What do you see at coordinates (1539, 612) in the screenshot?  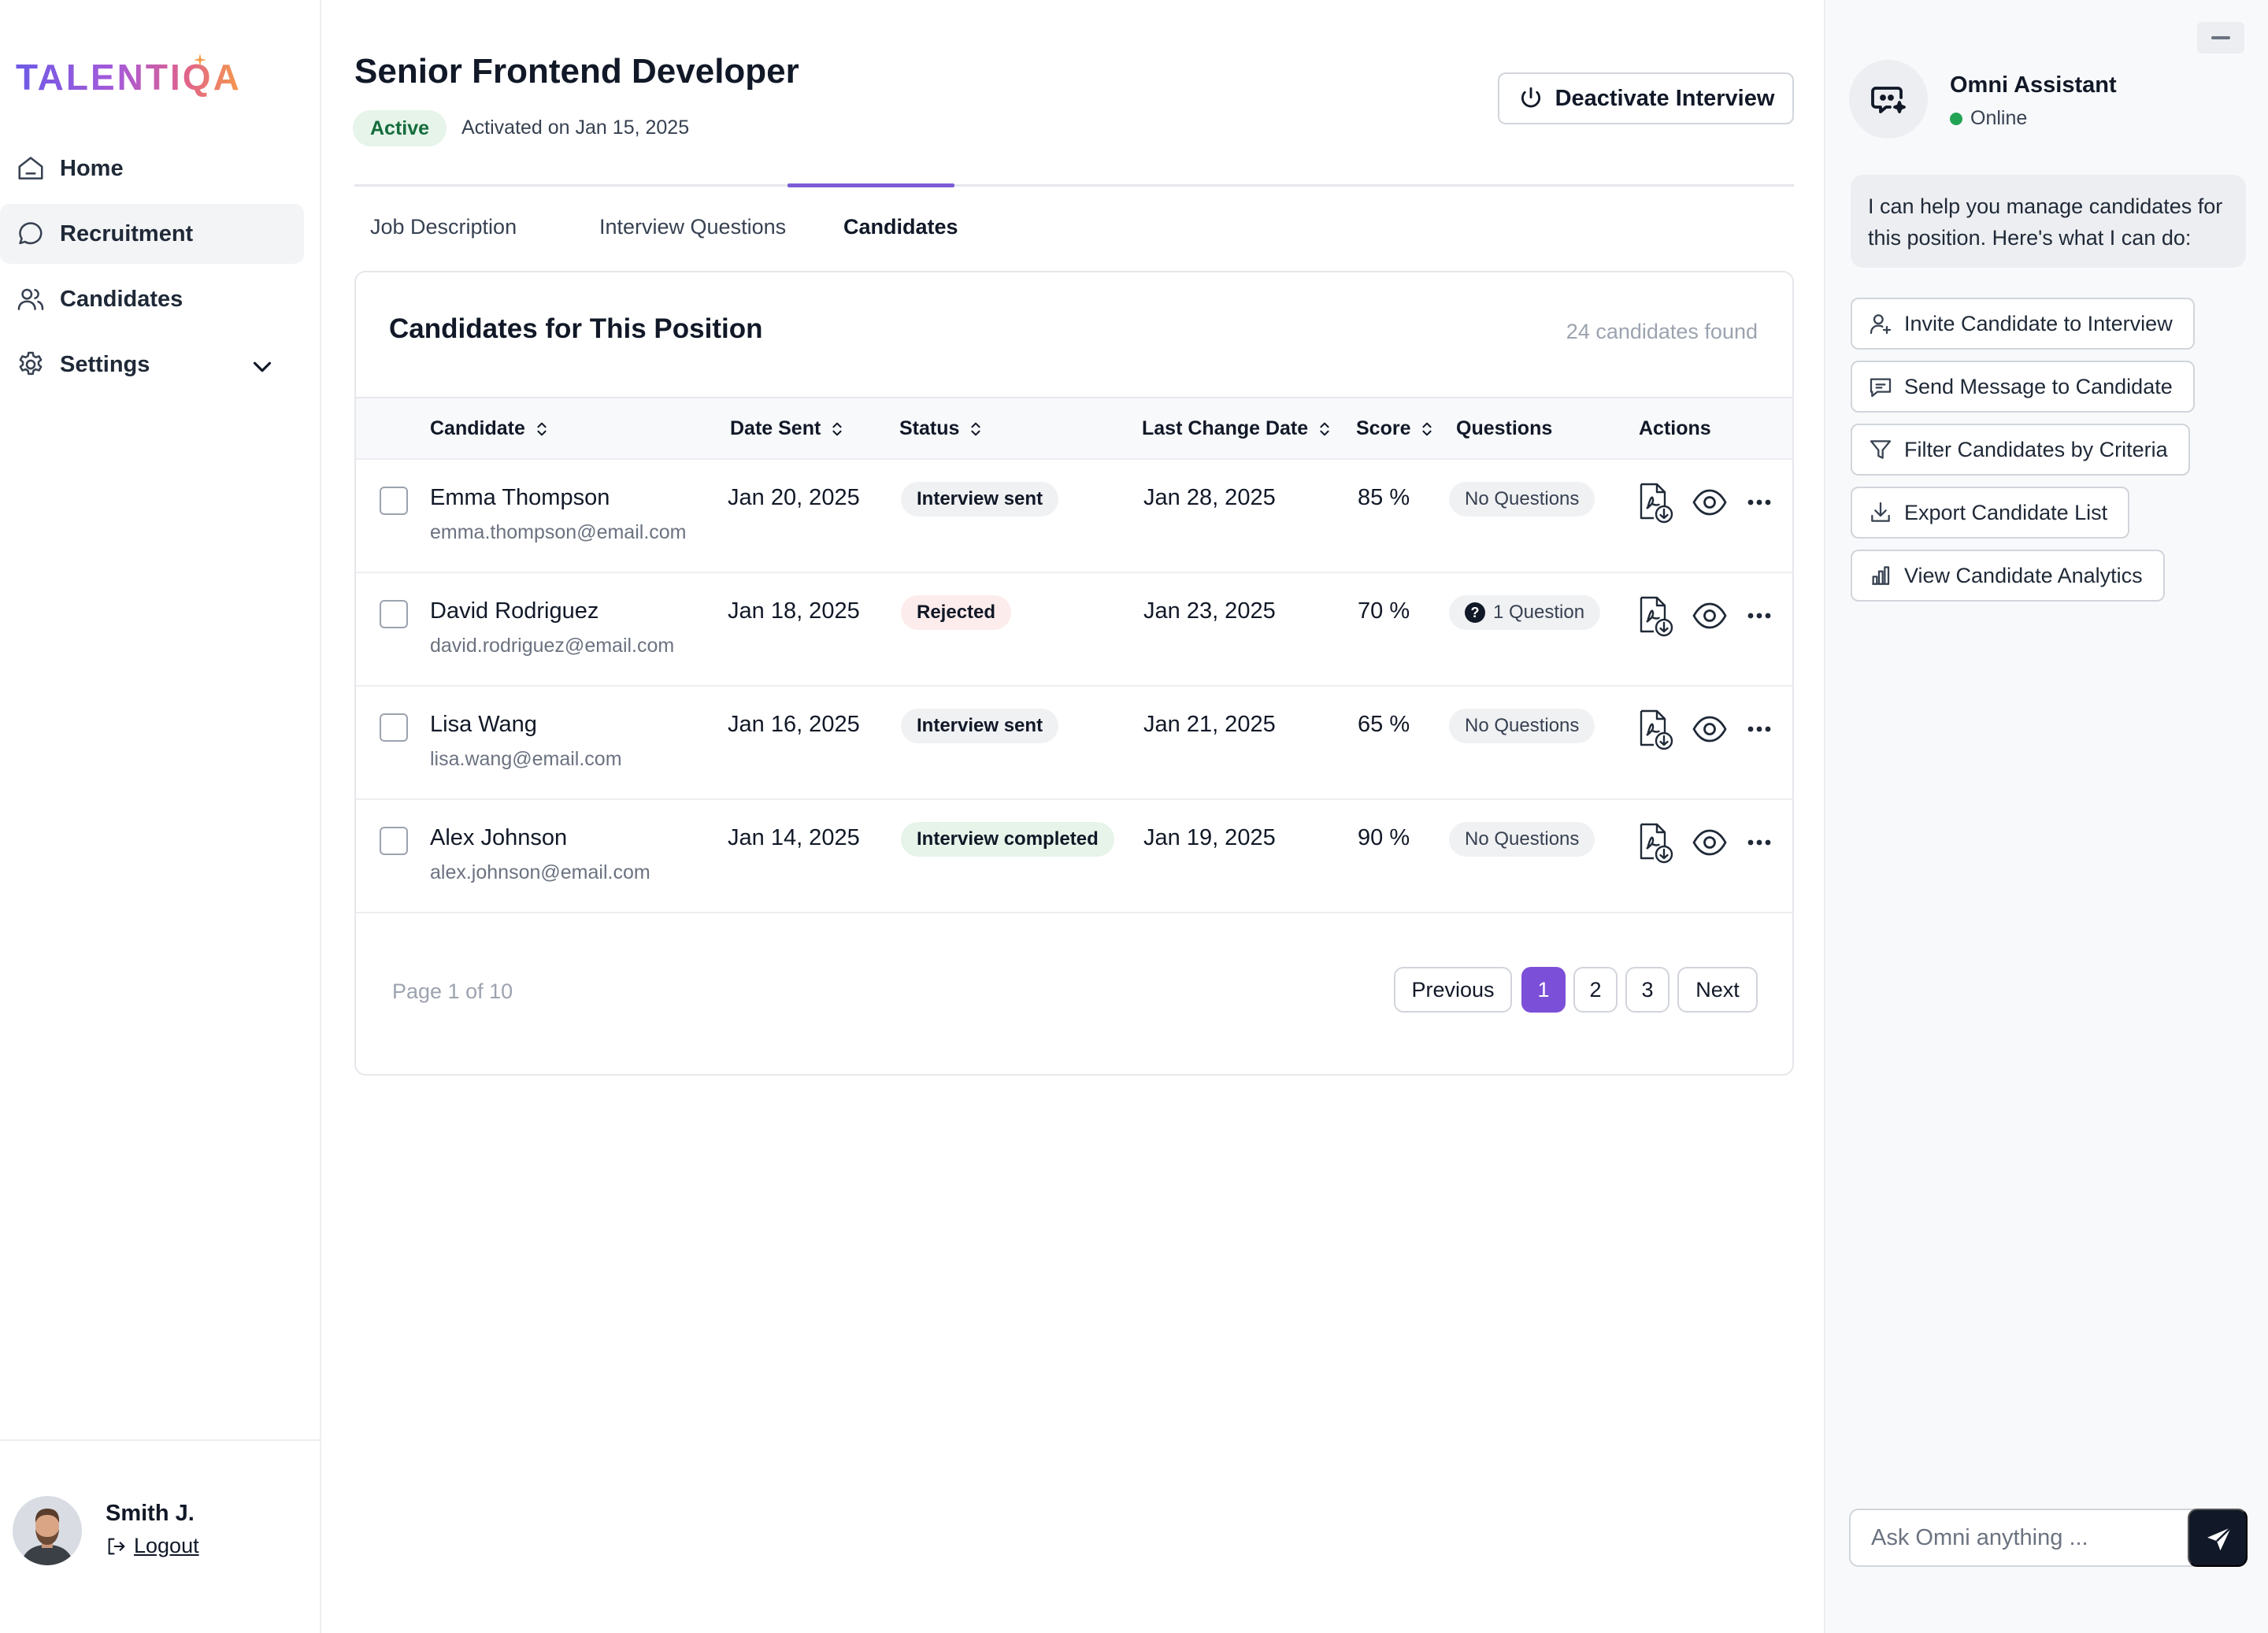 I see `questions-label: 1 Question` at bounding box center [1539, 612].